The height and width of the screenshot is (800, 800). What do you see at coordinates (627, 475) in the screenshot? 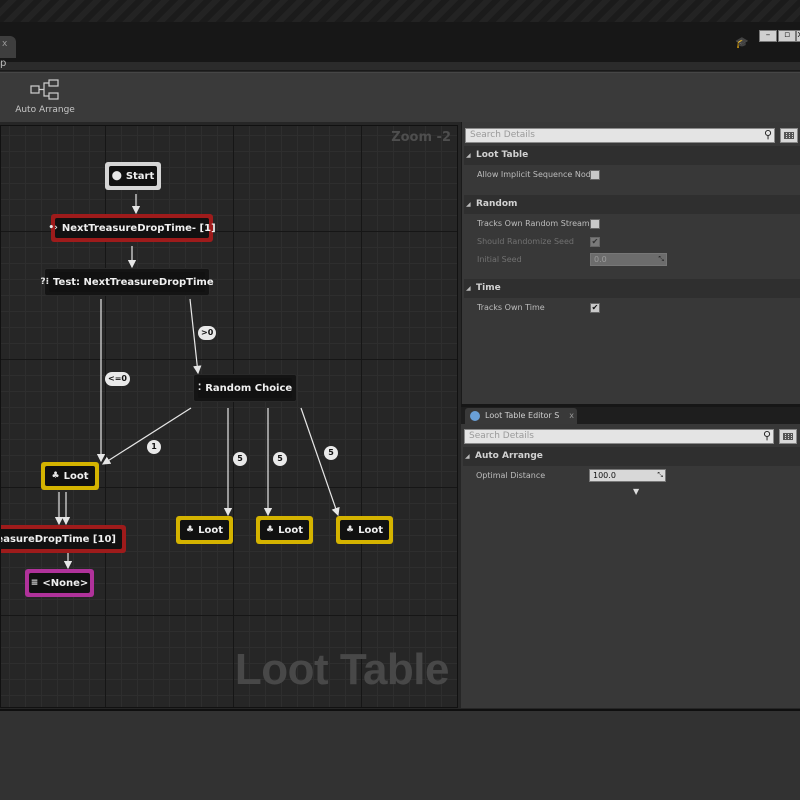
I see `optimal-distance-field: 100.0 ⤡` at bounding box center [627, 475].